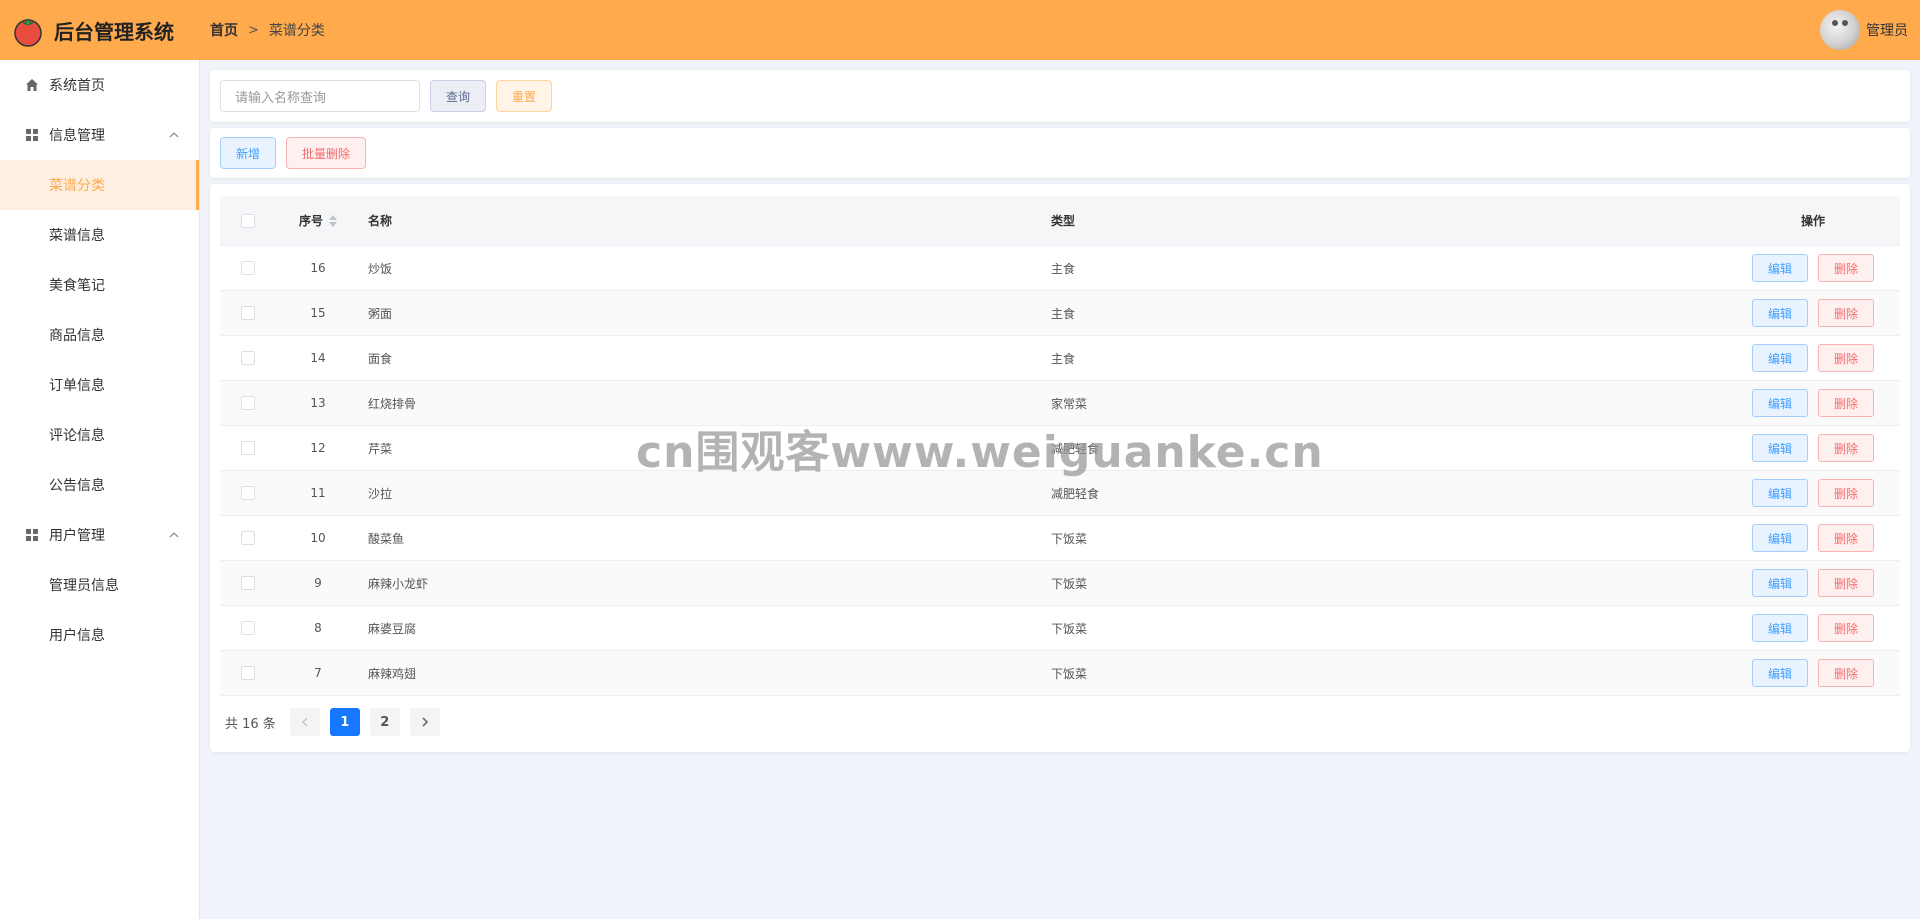 The image size is (1920, 919). What do you see at coordinates (99, 385) in the screenshot?
I see `sidebar-item-order-info: 订单信息` at bounding box center [99, 385].